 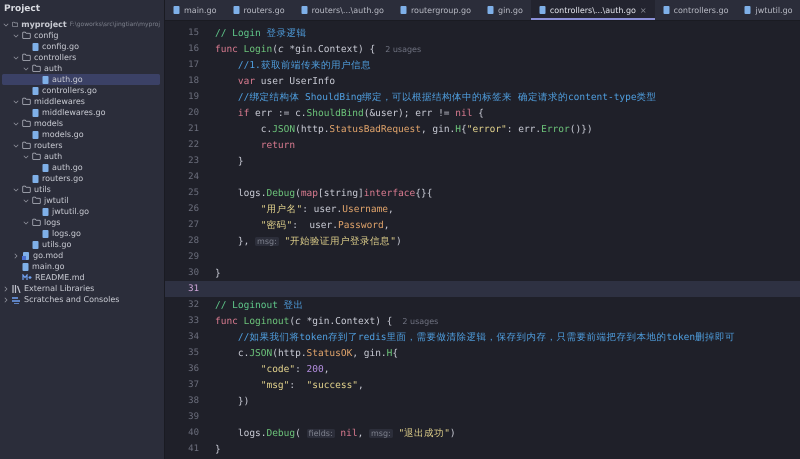 What do you see at coordinates (81, 211) in the screenshot?
I see `tree-item: jwtutil.go` at bounding box center [81, 211].